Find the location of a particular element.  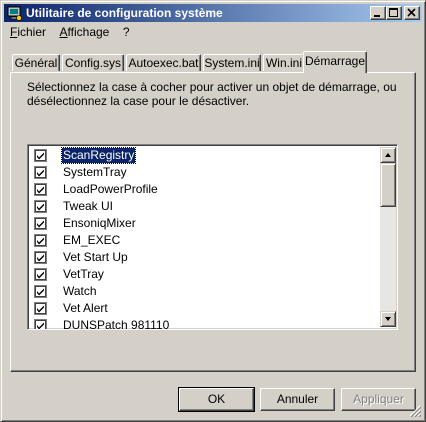

scroll-up-button is located at coordinates (388, 155).